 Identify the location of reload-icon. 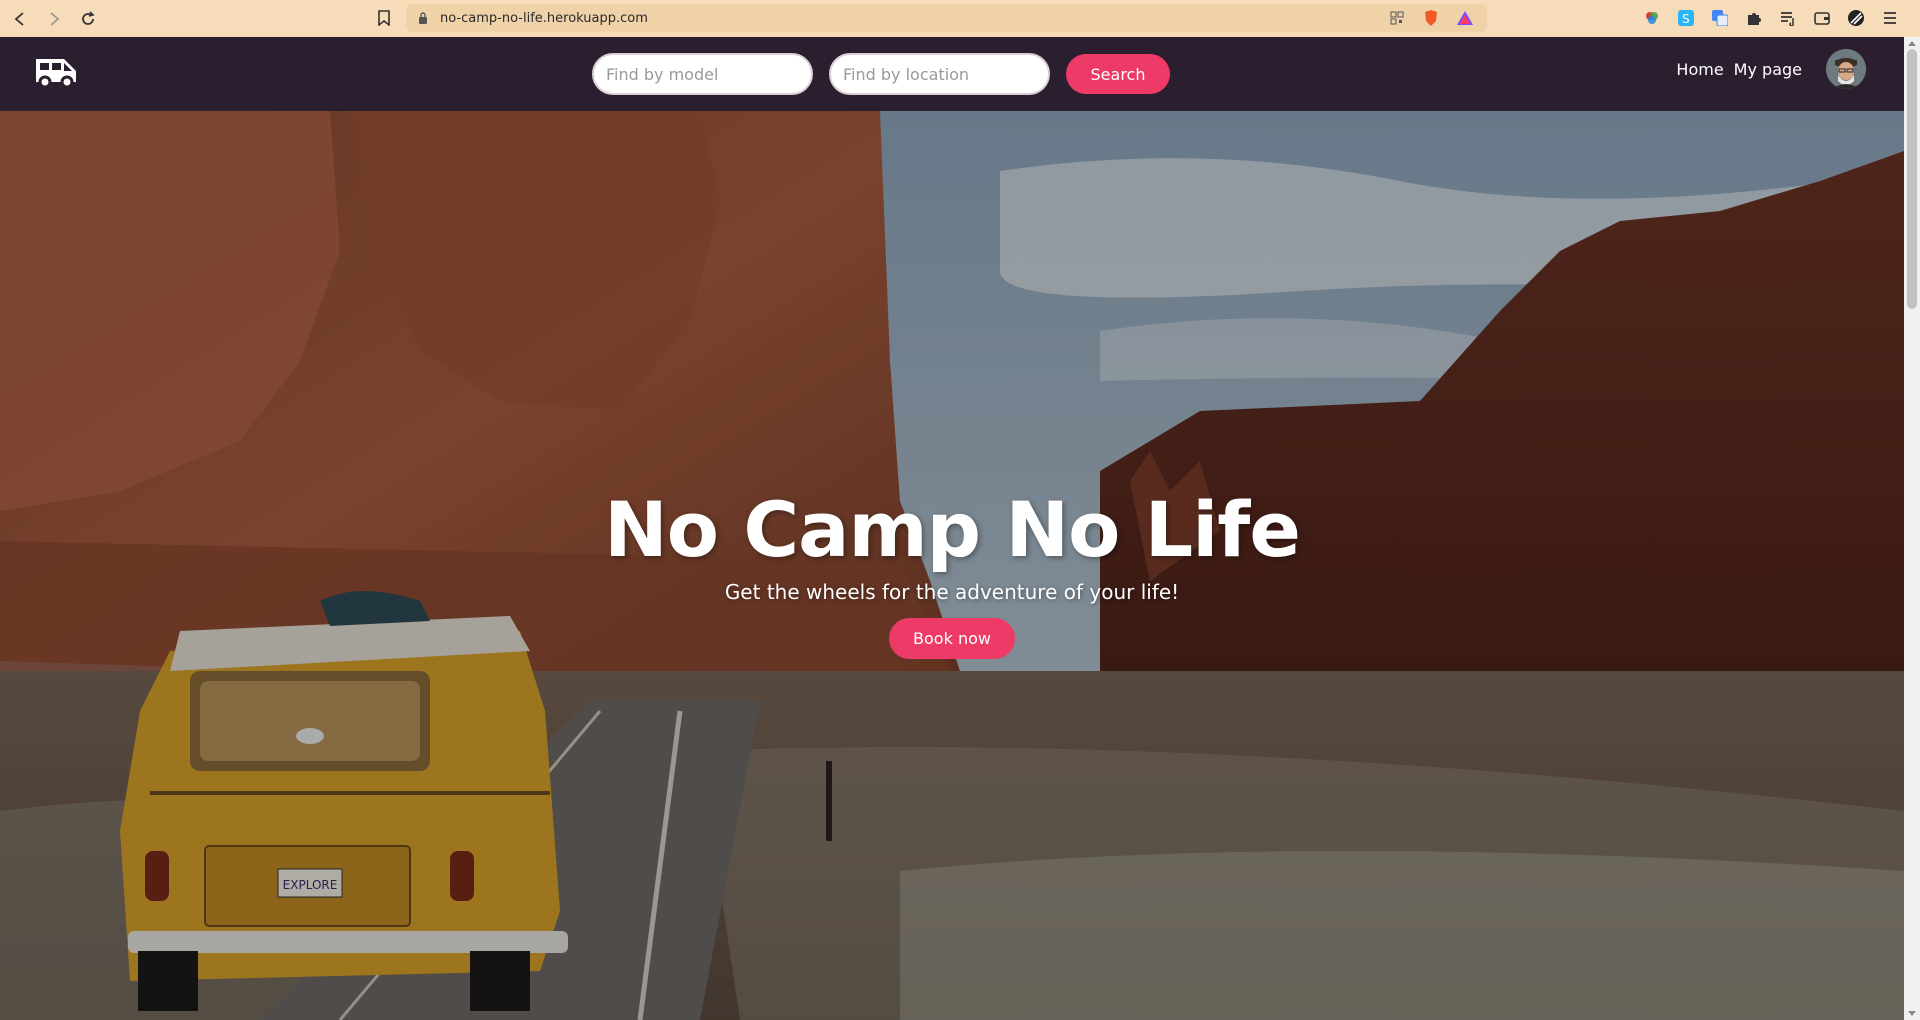
(88, 19).